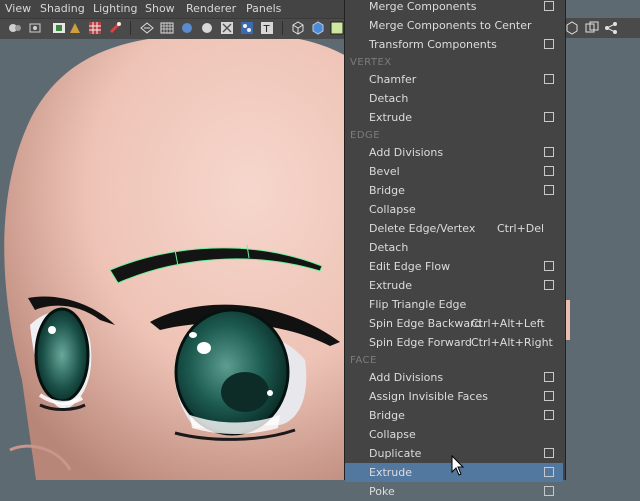 The image size is (640, 501). Describe the element at coordinates (207, 28) in the screenshot. I see `shadows-icon` at that location.